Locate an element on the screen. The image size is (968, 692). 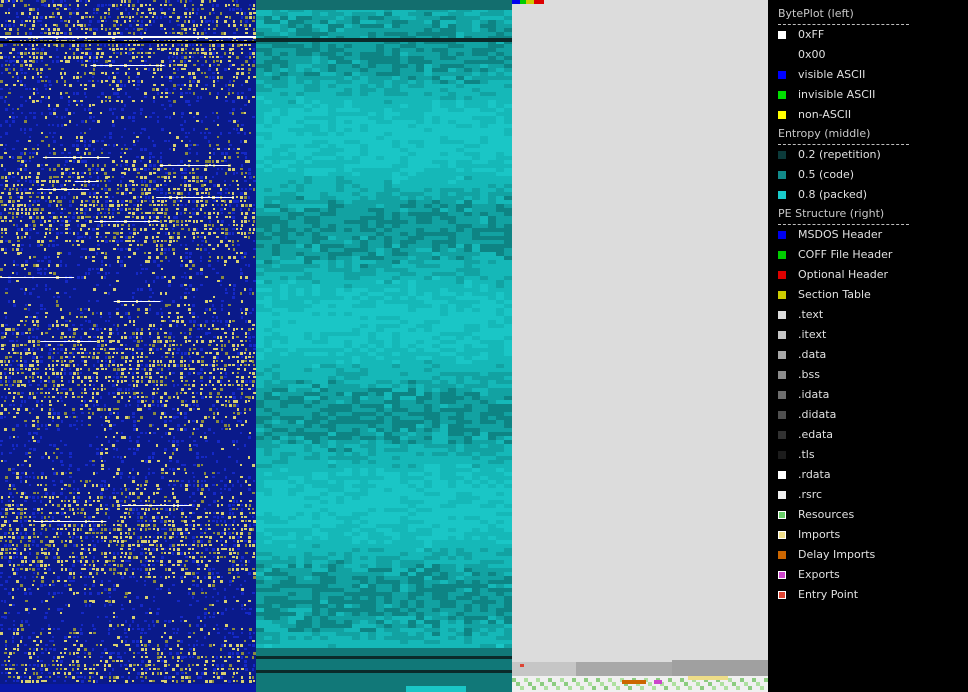
legend-label: 0xFF is located at coordinates (811, 34).